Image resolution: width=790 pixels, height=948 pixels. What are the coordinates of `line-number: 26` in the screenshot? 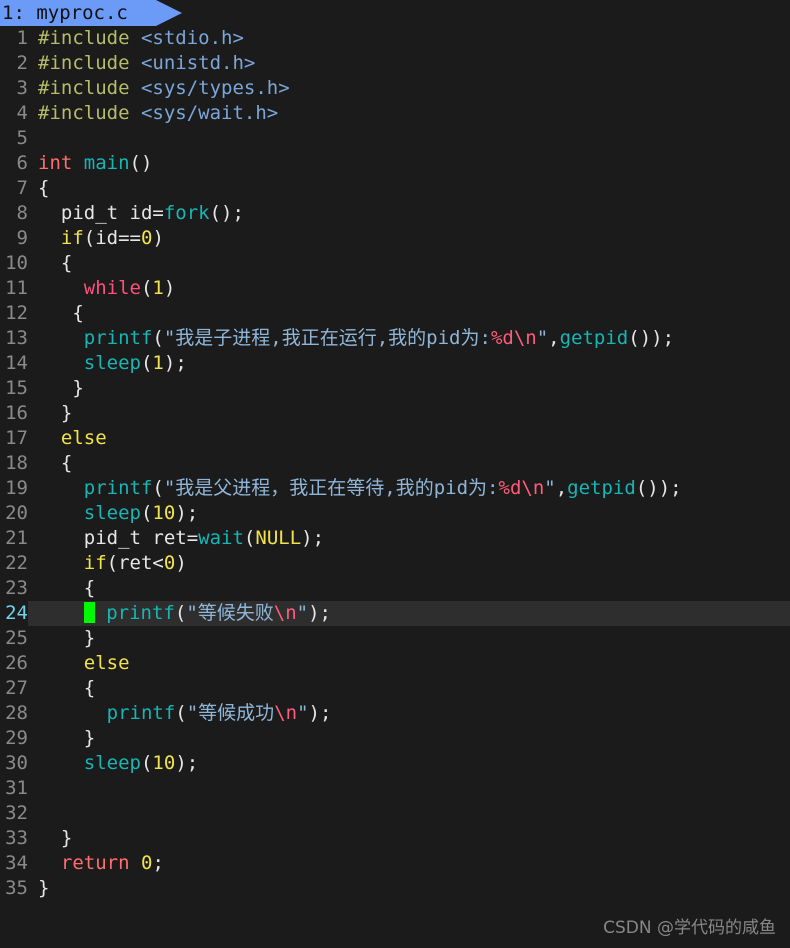 It's located at (16, 663).